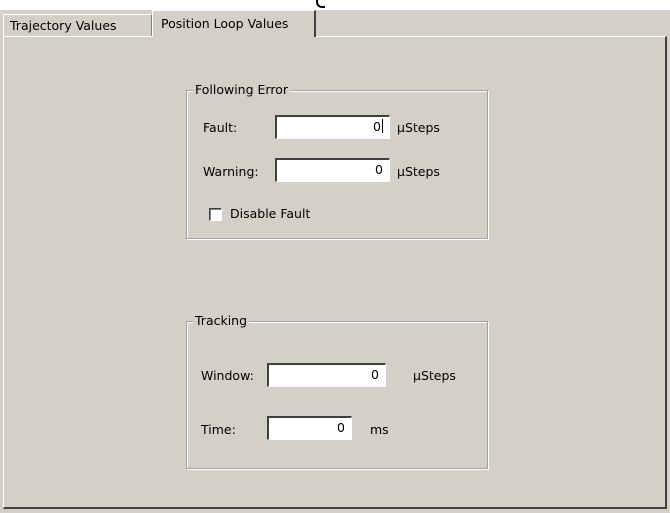 This screenshot has height=513, width=670. Describe the element at coordinates (221, 321) in the screenshot. I see `tracking-group-title: Tracking` at that location.